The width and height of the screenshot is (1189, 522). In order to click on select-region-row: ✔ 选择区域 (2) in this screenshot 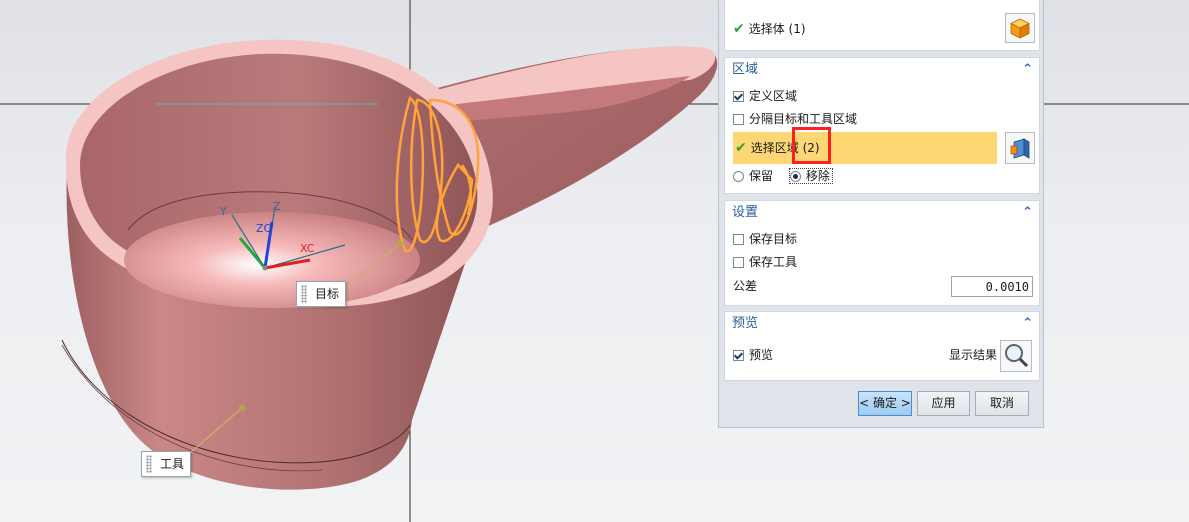, I will do `click(865, 148)`.